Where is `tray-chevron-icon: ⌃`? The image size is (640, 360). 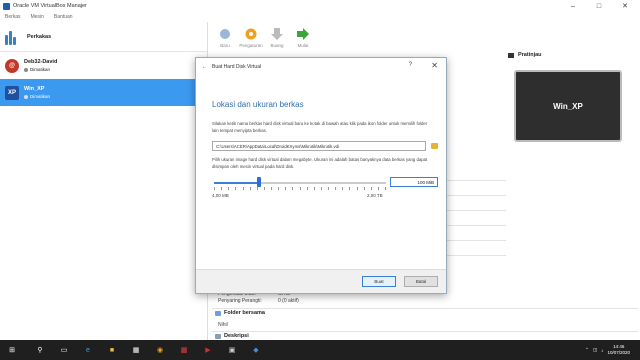
tray-chevron-icon: ⌃ is located at coordinates (587, 350).